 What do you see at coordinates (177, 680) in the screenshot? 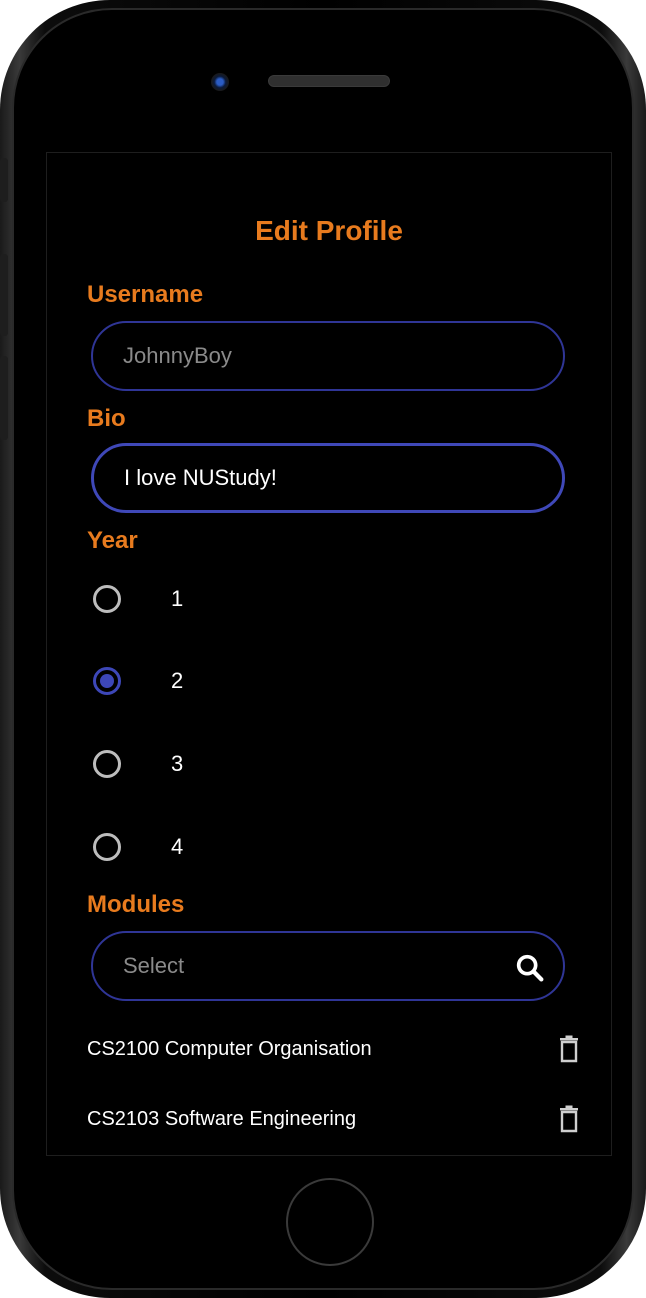
I see `year-option-label: 2` at bounding box center [177, 680].